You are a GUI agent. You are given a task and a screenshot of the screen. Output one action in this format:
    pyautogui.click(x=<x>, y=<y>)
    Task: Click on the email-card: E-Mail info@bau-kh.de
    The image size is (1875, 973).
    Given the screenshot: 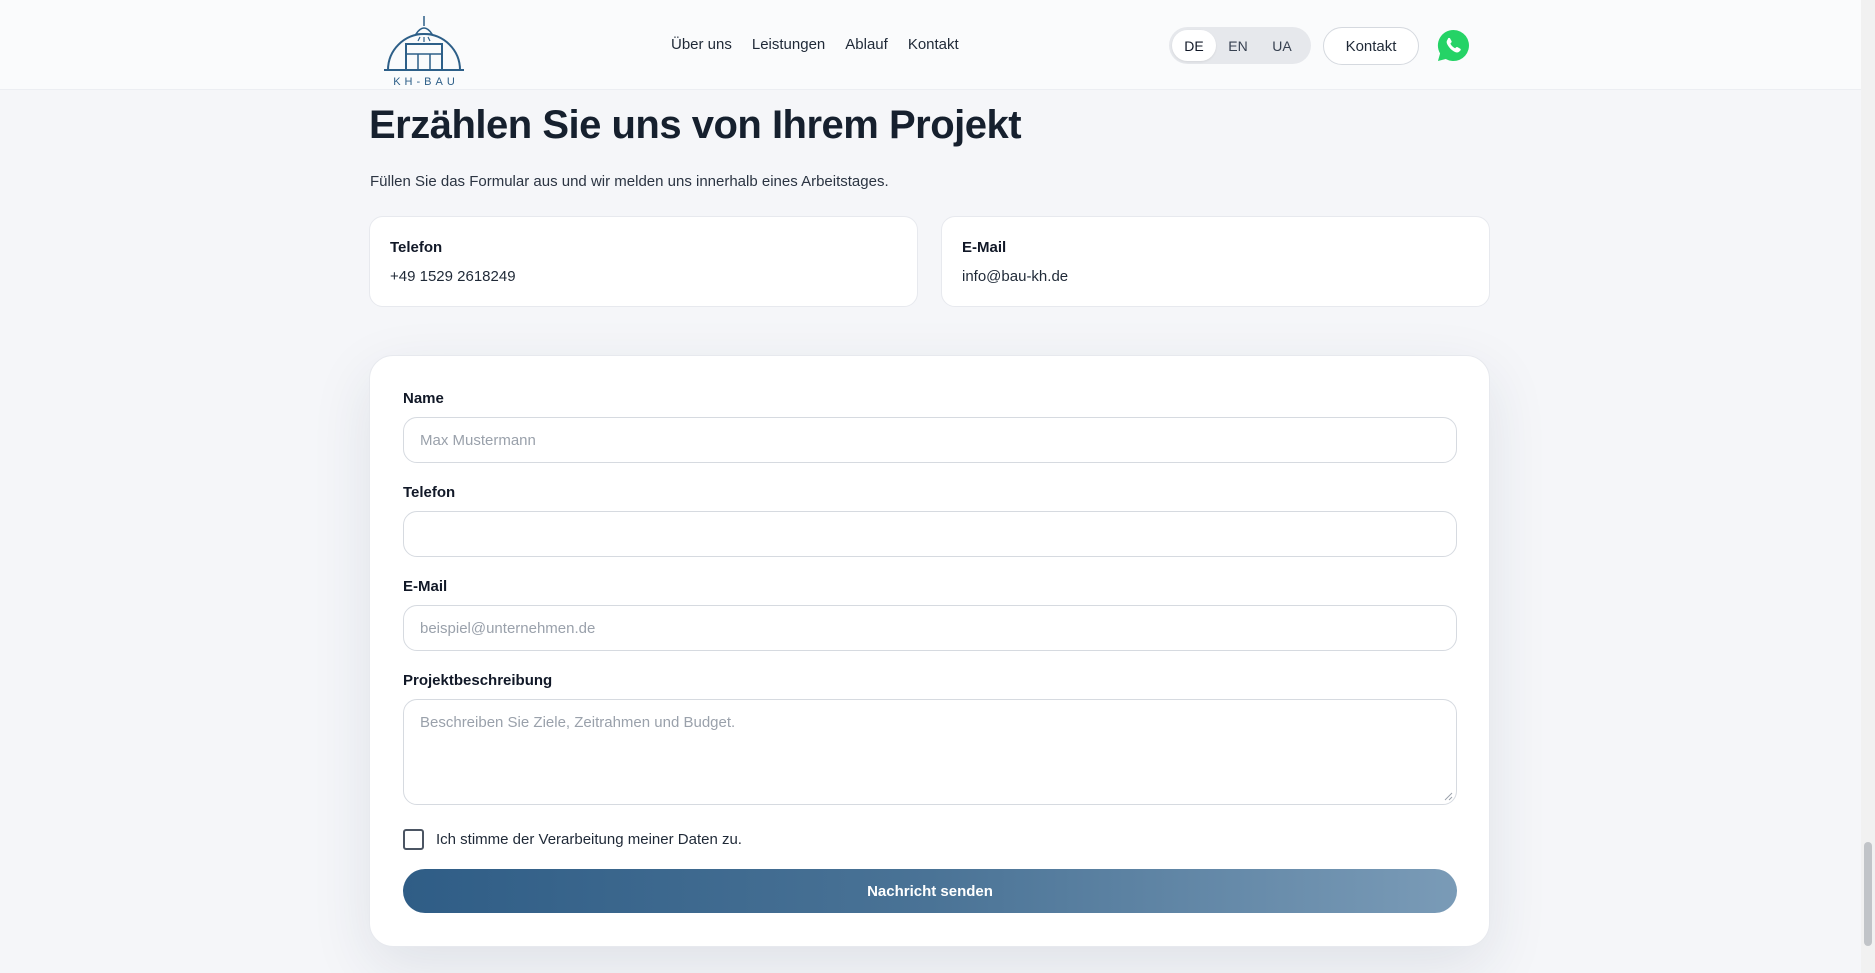 What is the action you would take?
    pyautogui.click(x=1215, y=261)
    